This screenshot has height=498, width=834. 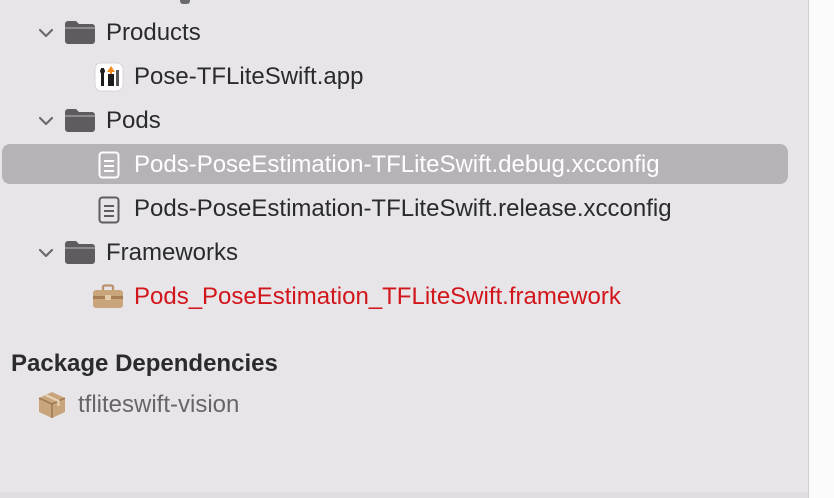 I want to click on package-dependencies-header: Package Dependencies, so click(x=144, y=363).